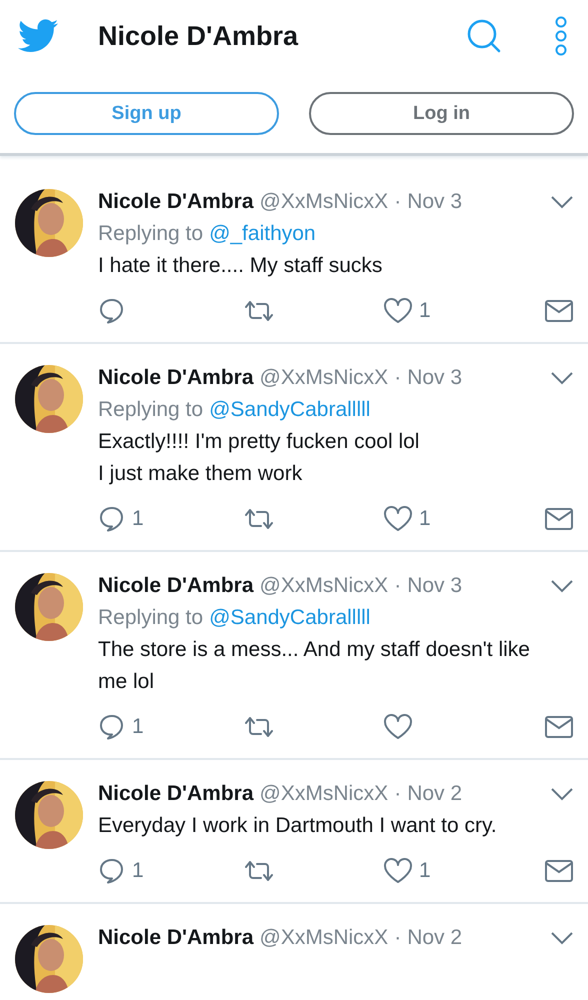 Image resolution: width=588 pixels, height=1000 pixels. What do you see at coordinates (259, 442) in the screenshot?
I see `tweet-text: Exactly!!!! I'm pretty fucken cool lol` at bounding box center [259, 442].